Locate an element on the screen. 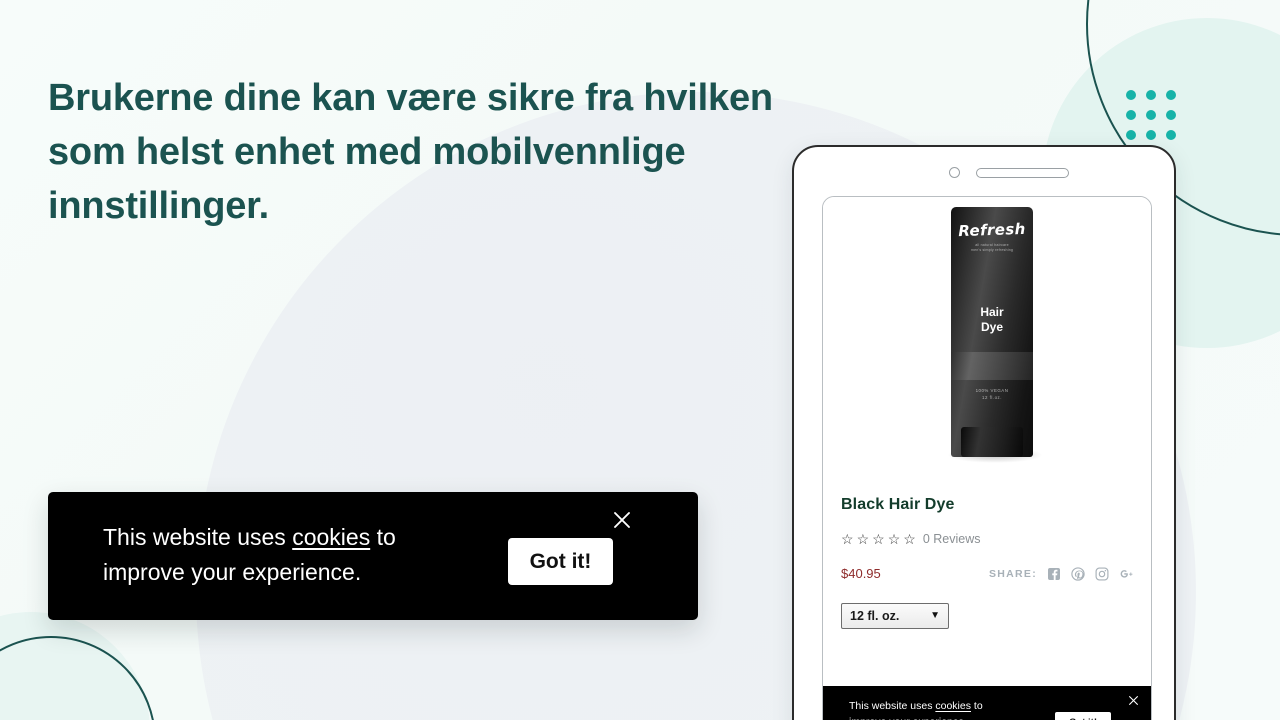 The width and height of the screenshot is (1280, 720). tube-band is located at coordinates (992, 366).